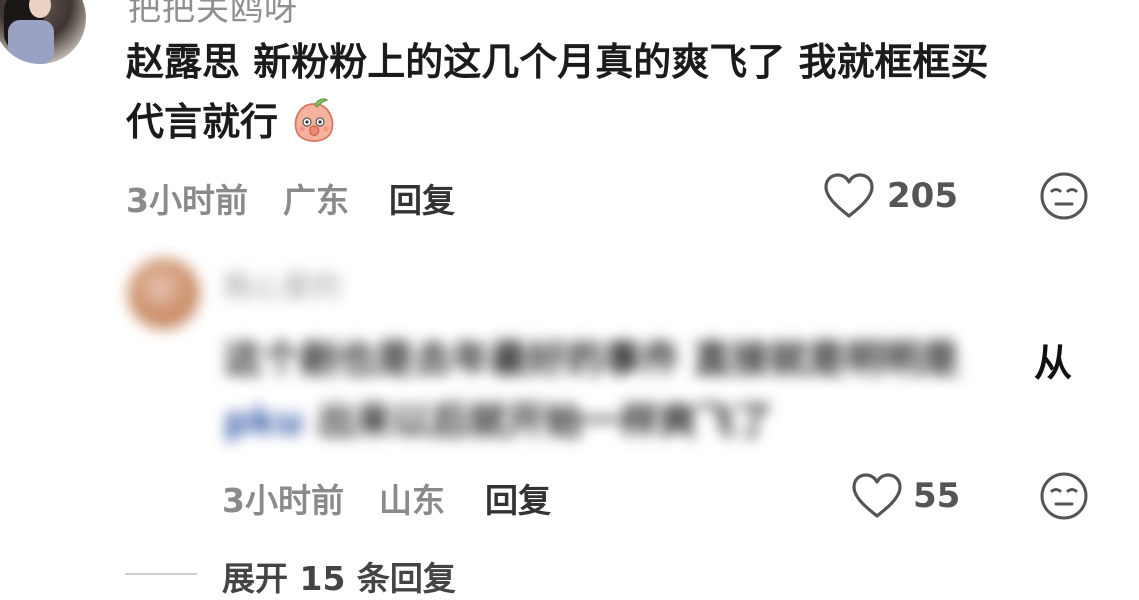  Describe the element at coordinates (264, 421) in the screenshot. I see `reply-mention: pku` at that location.